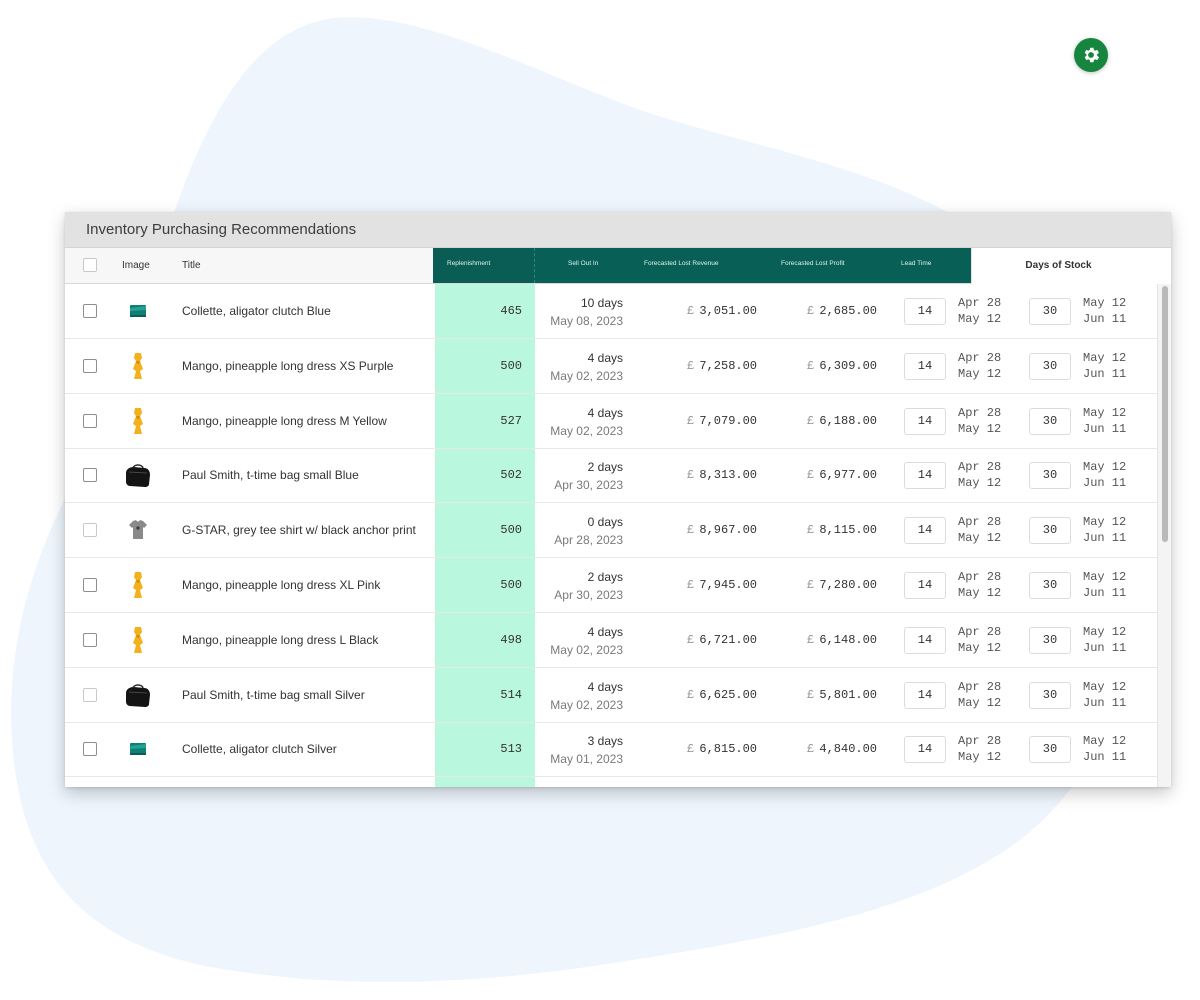 This screenshot has width=1200, height=1000. I want to click on lost-revenue-value: 7,258.00, so click(728, 365).